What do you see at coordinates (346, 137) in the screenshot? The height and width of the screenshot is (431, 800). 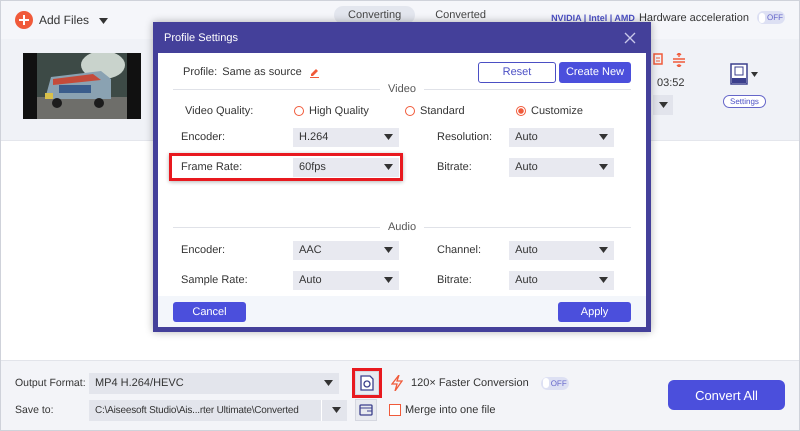 I see `dropdown: H.264` at bounding box center [346, 137].